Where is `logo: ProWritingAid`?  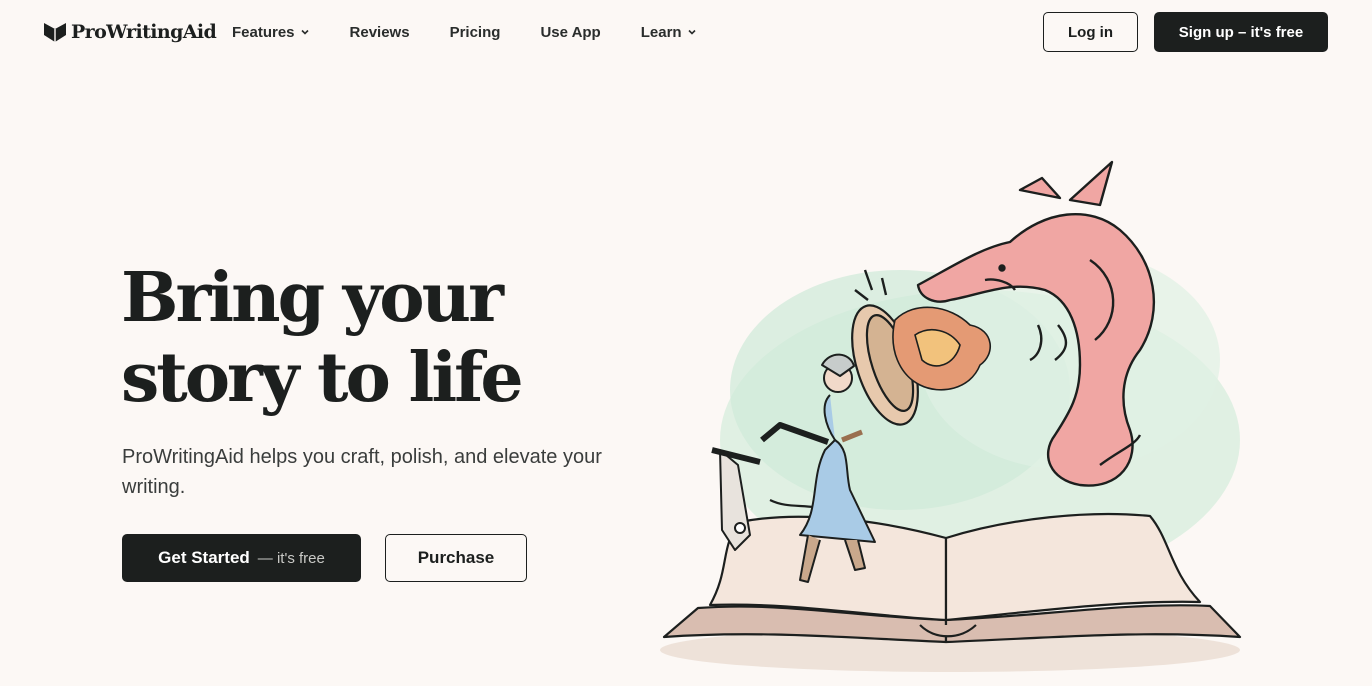
logo: ProWritingAid is located at coordinates (130, 32).